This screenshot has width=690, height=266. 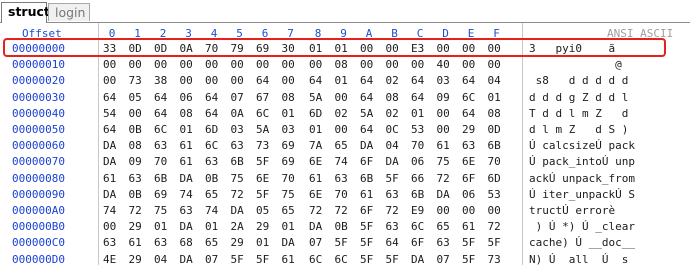 I want to click on hex-byte: 05, so click(x=138, y=97).